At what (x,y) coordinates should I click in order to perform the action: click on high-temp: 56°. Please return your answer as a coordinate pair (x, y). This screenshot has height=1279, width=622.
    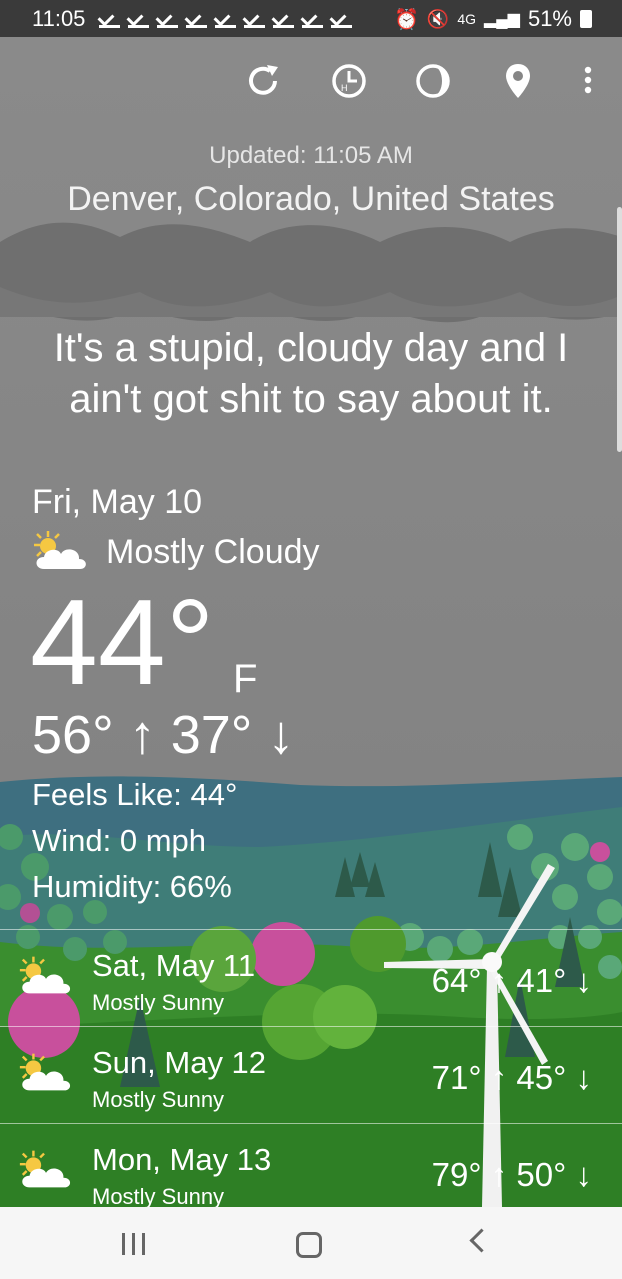
    Looking at the image, I should click on (73, 735).